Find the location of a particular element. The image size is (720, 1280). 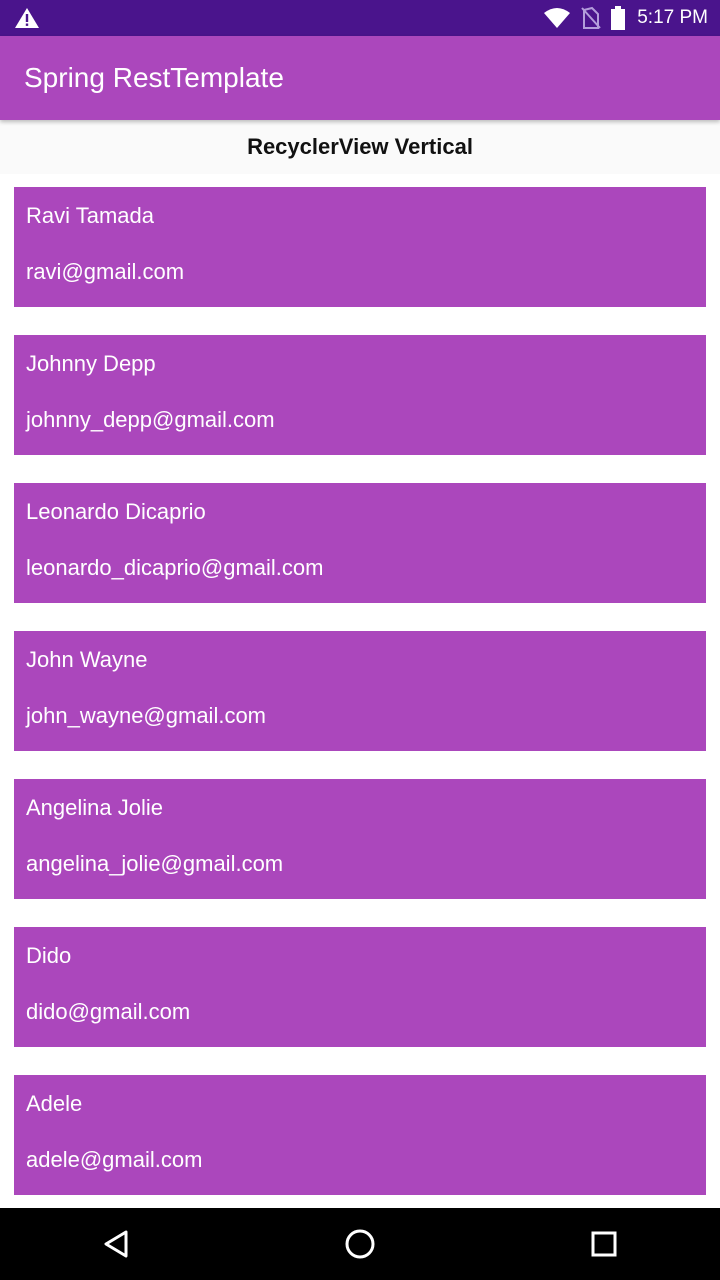

back-button is located at coordinates (116, 1244).